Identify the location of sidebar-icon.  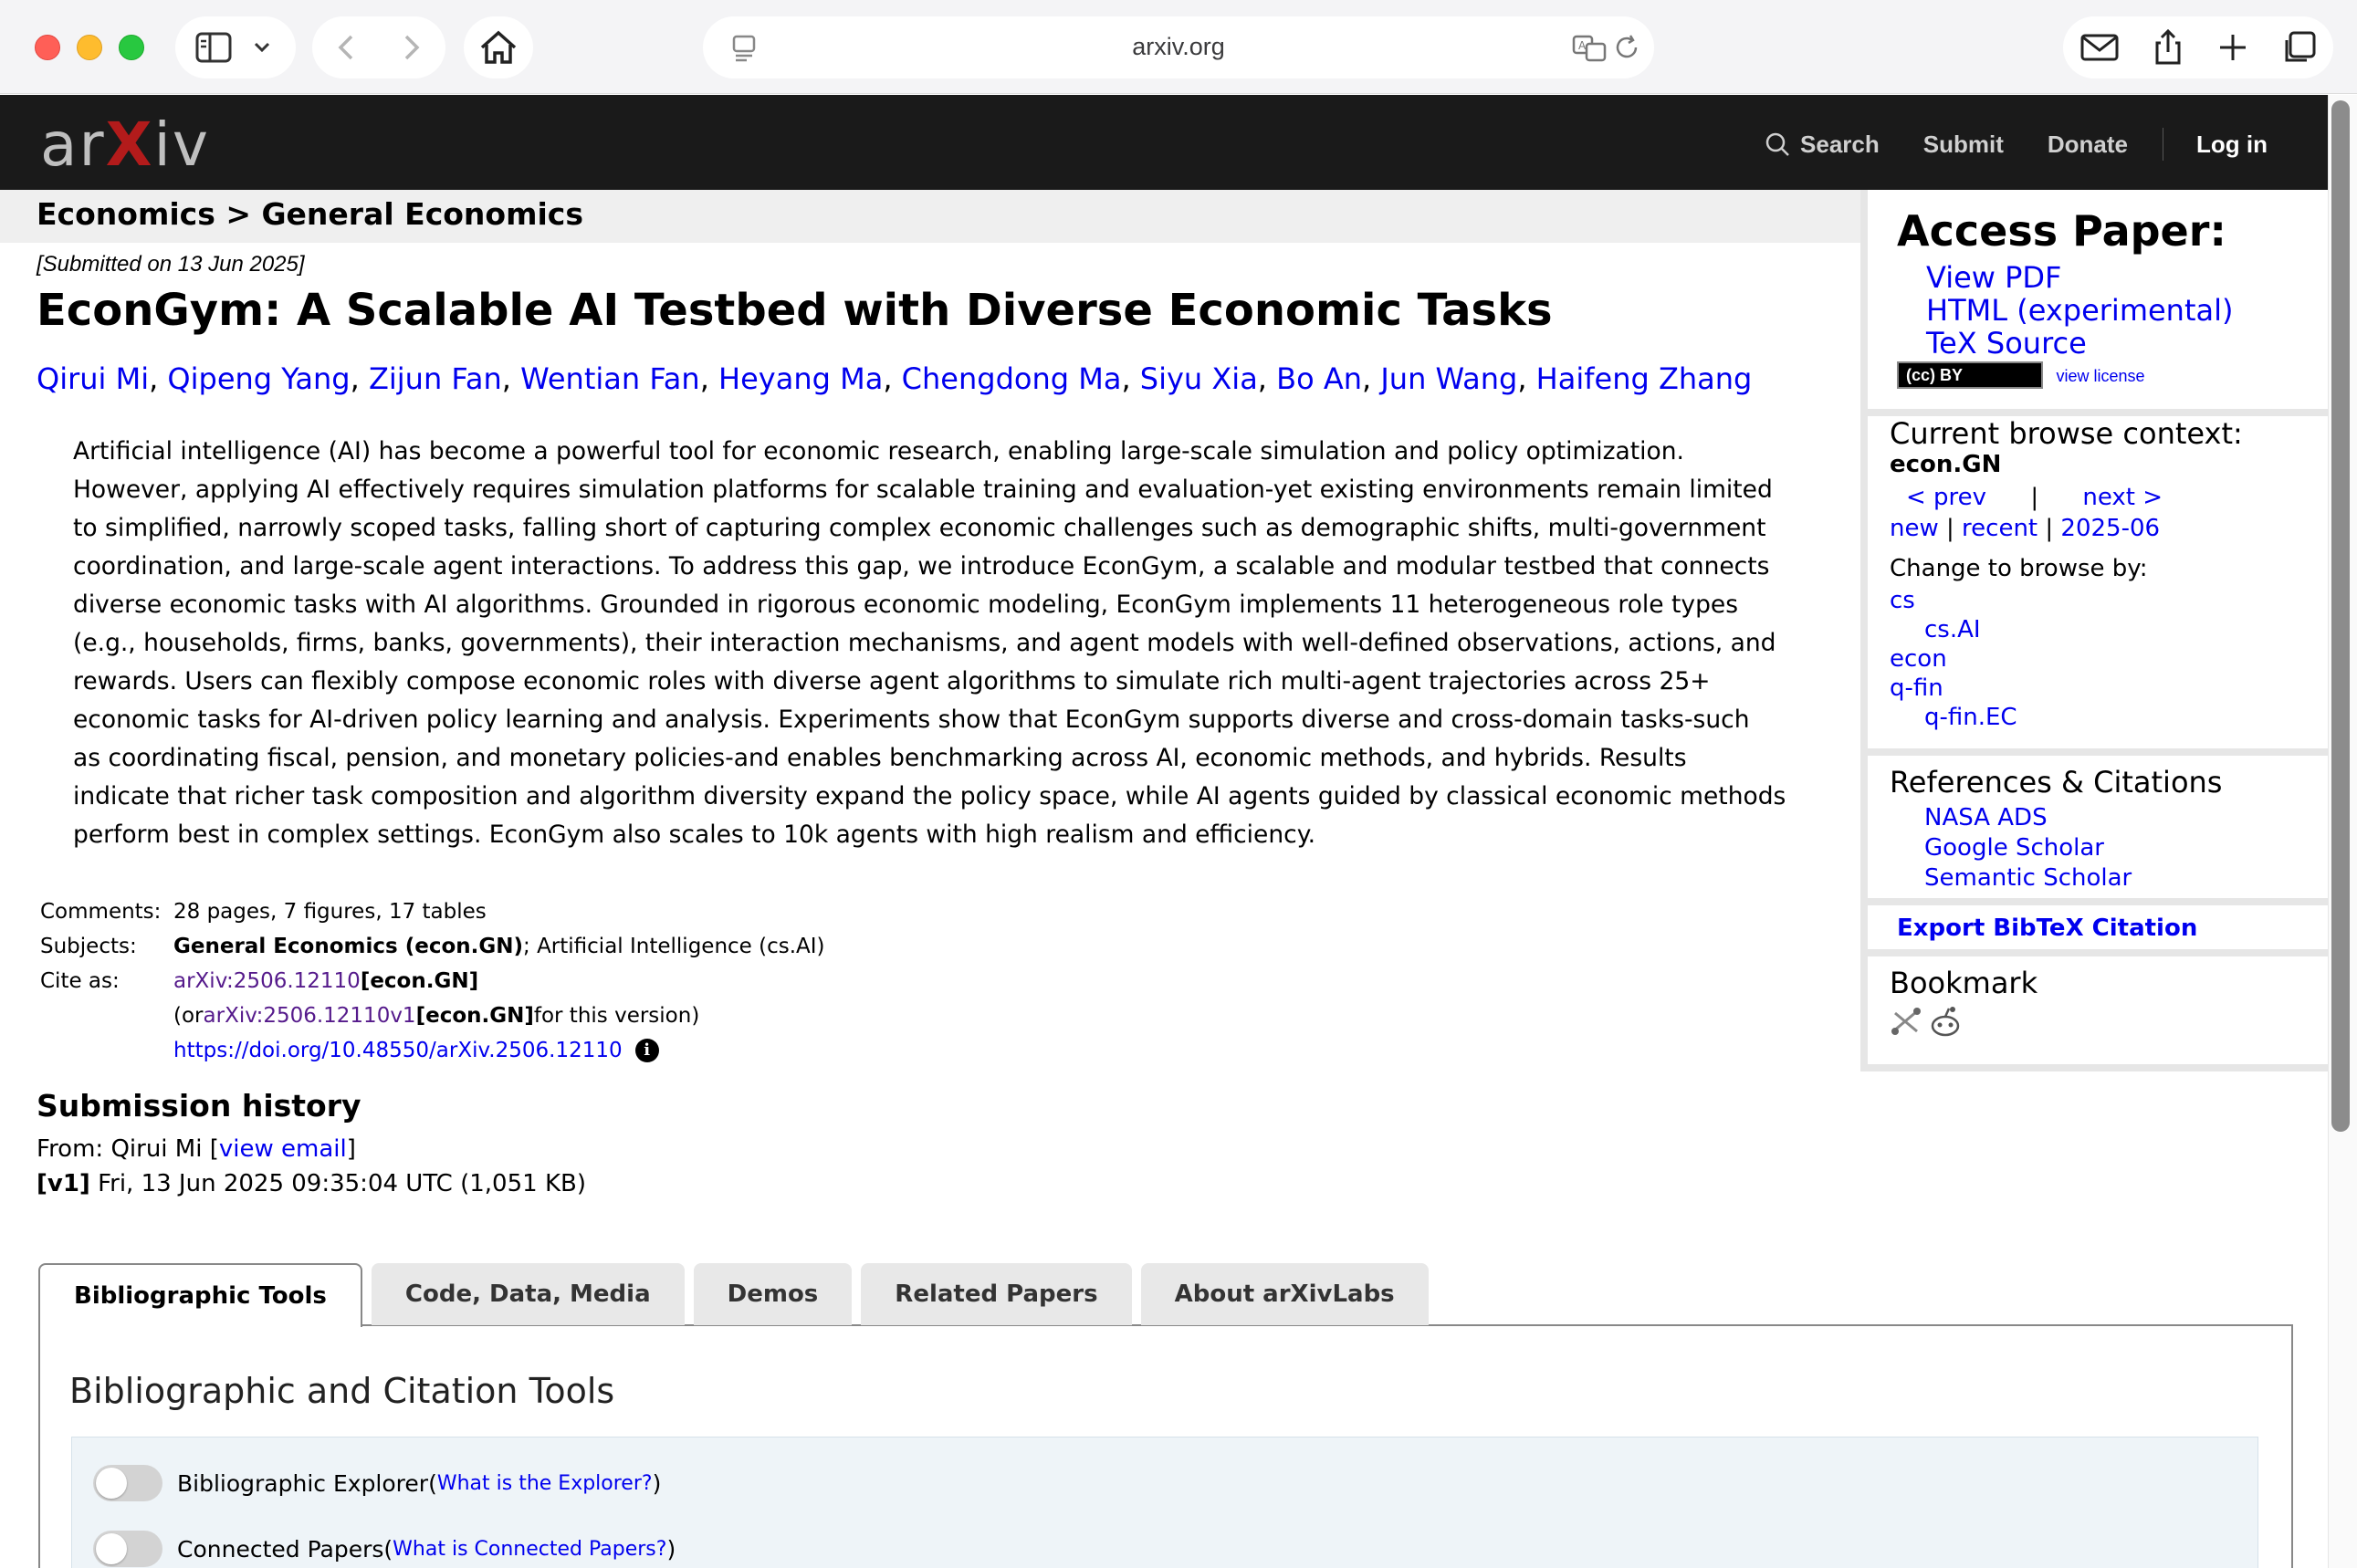
(213, 47).